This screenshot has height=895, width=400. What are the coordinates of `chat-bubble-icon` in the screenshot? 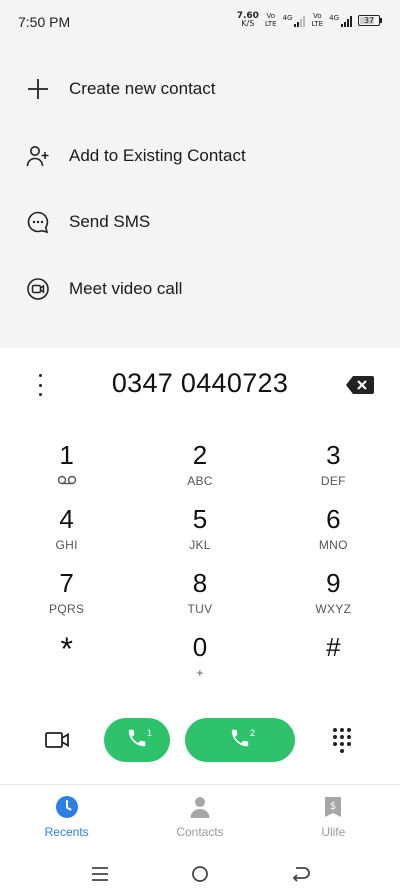 It's located at (38, 222).